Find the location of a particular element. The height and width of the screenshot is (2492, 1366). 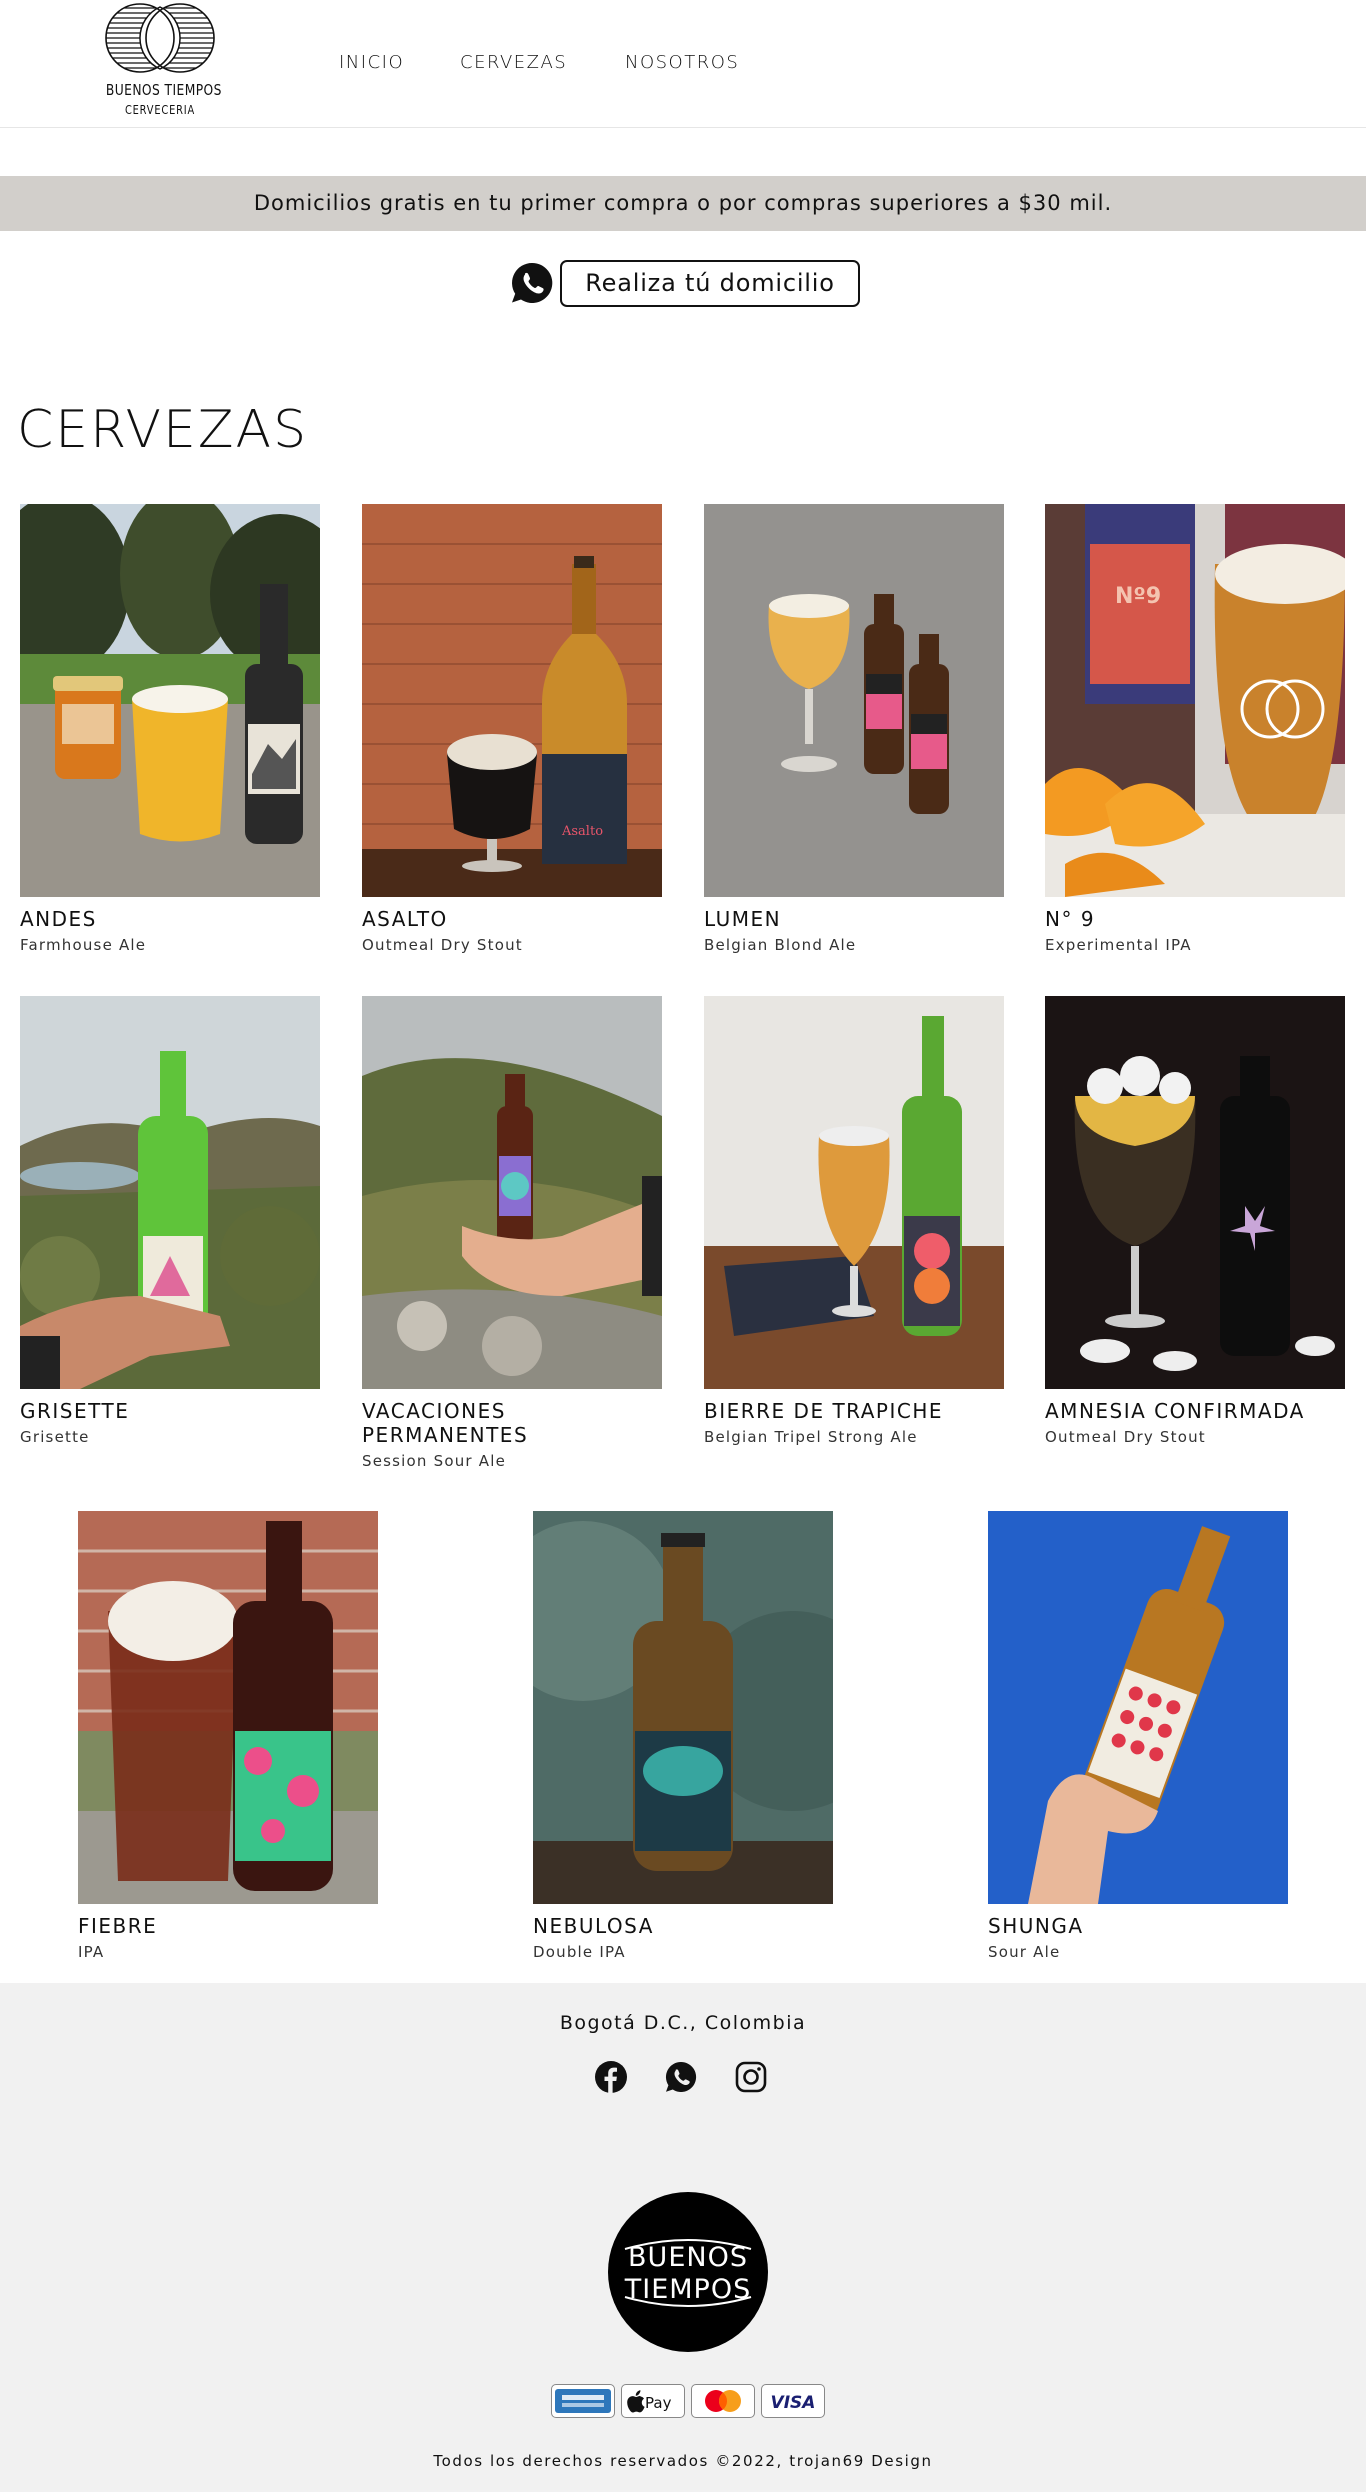

beer-name: NEBULOSA is located at coordinates (593, 1926).